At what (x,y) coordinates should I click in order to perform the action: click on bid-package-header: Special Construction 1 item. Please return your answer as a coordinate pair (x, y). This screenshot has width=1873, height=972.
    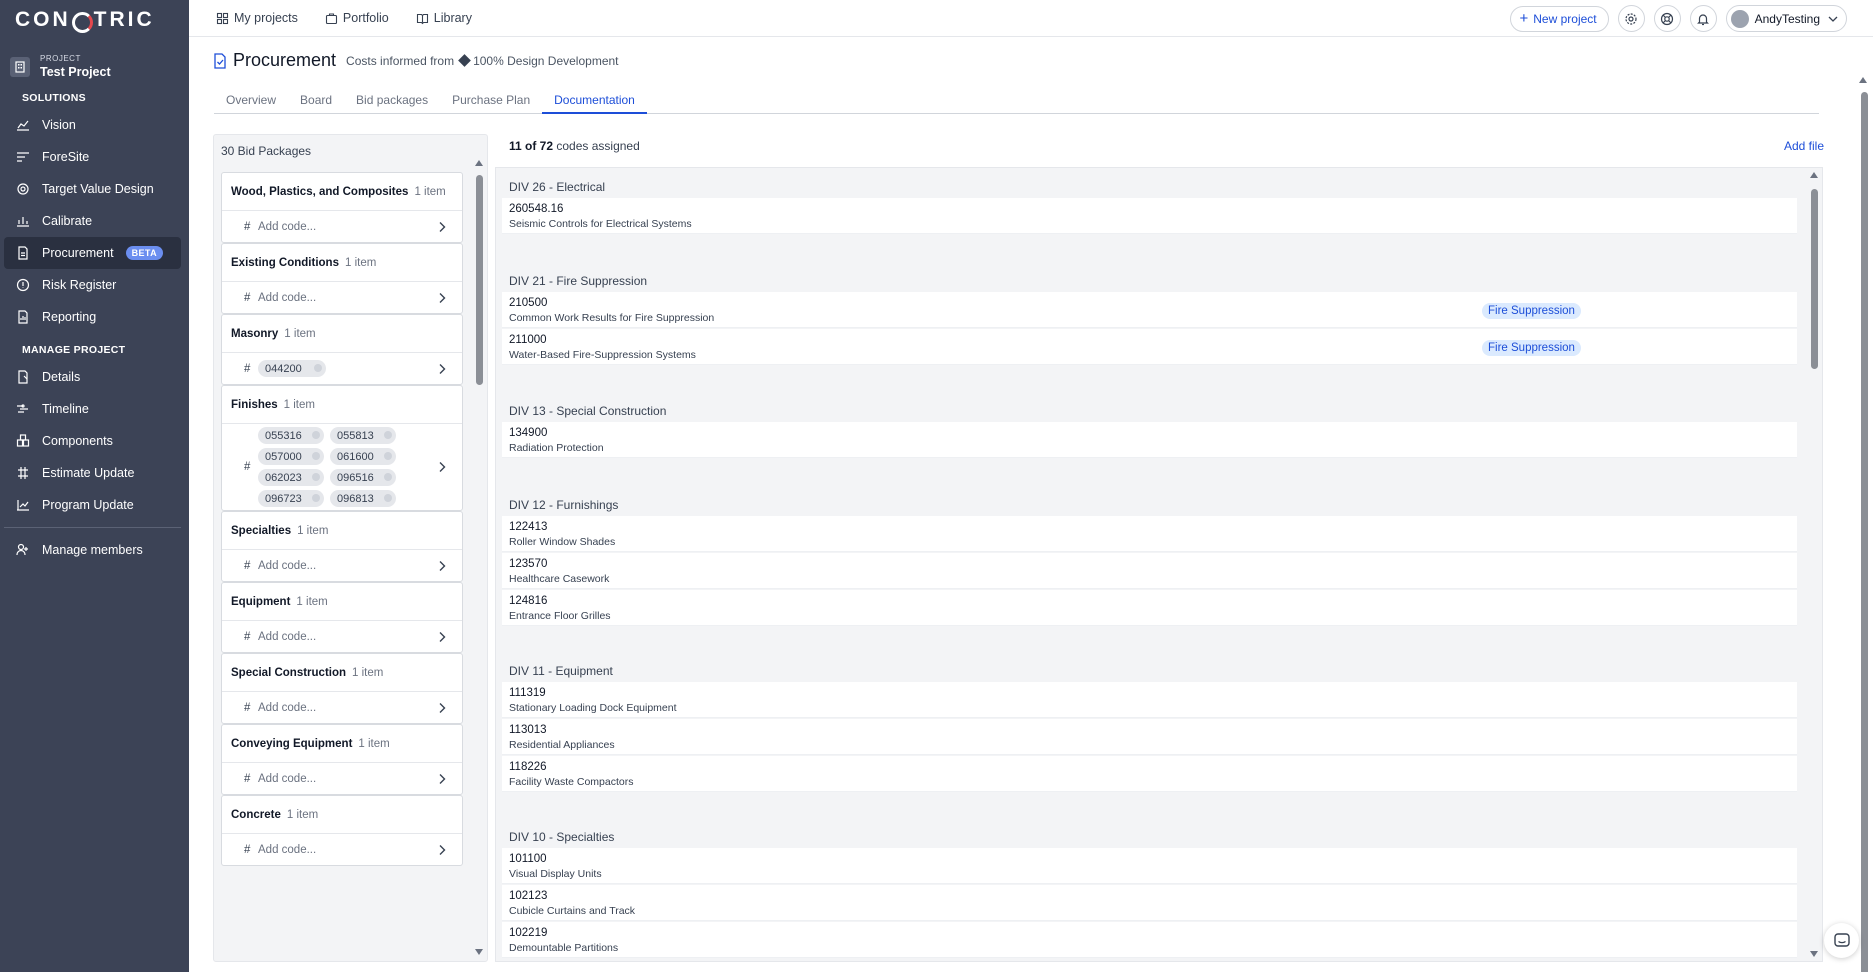
    Looking at the image, I should click on (342, 673).